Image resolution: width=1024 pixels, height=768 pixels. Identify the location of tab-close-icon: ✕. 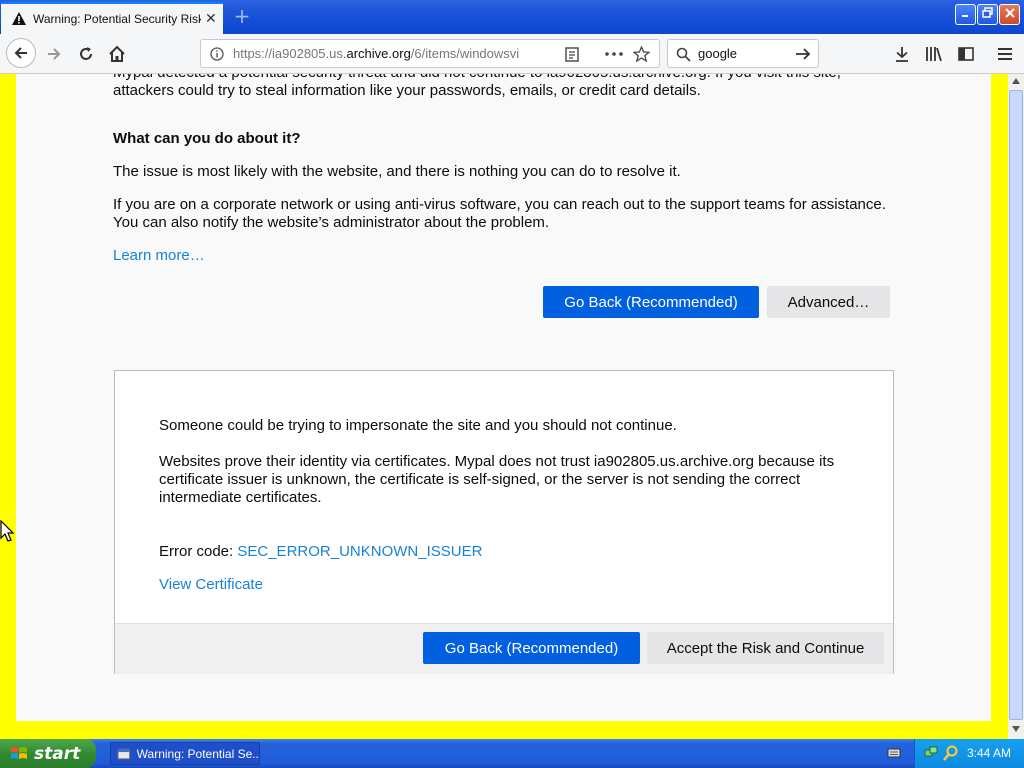
(211, 19).